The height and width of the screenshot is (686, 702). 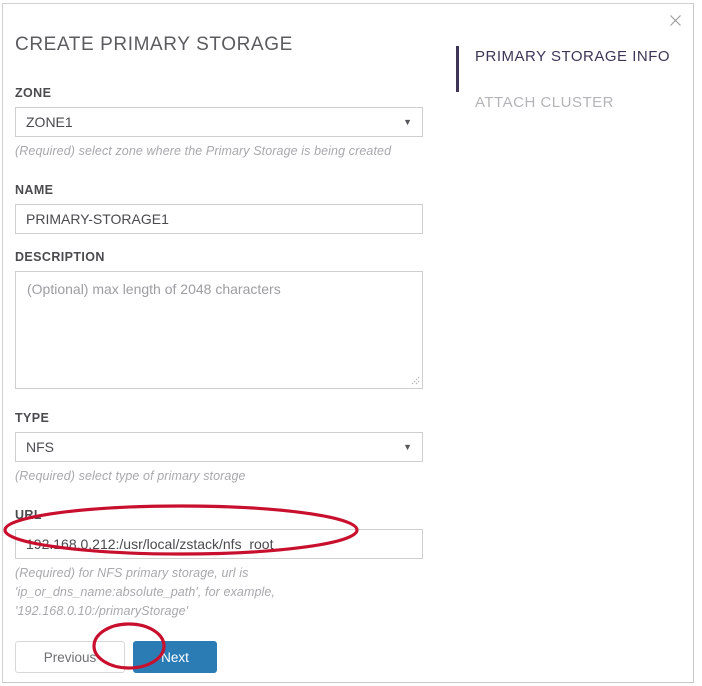 What do you see at coordinates (154, 289) in the screenshot?
I see `description-placeholder: (Optional) max length of 2048 characters` at bounding box center [154, 289].